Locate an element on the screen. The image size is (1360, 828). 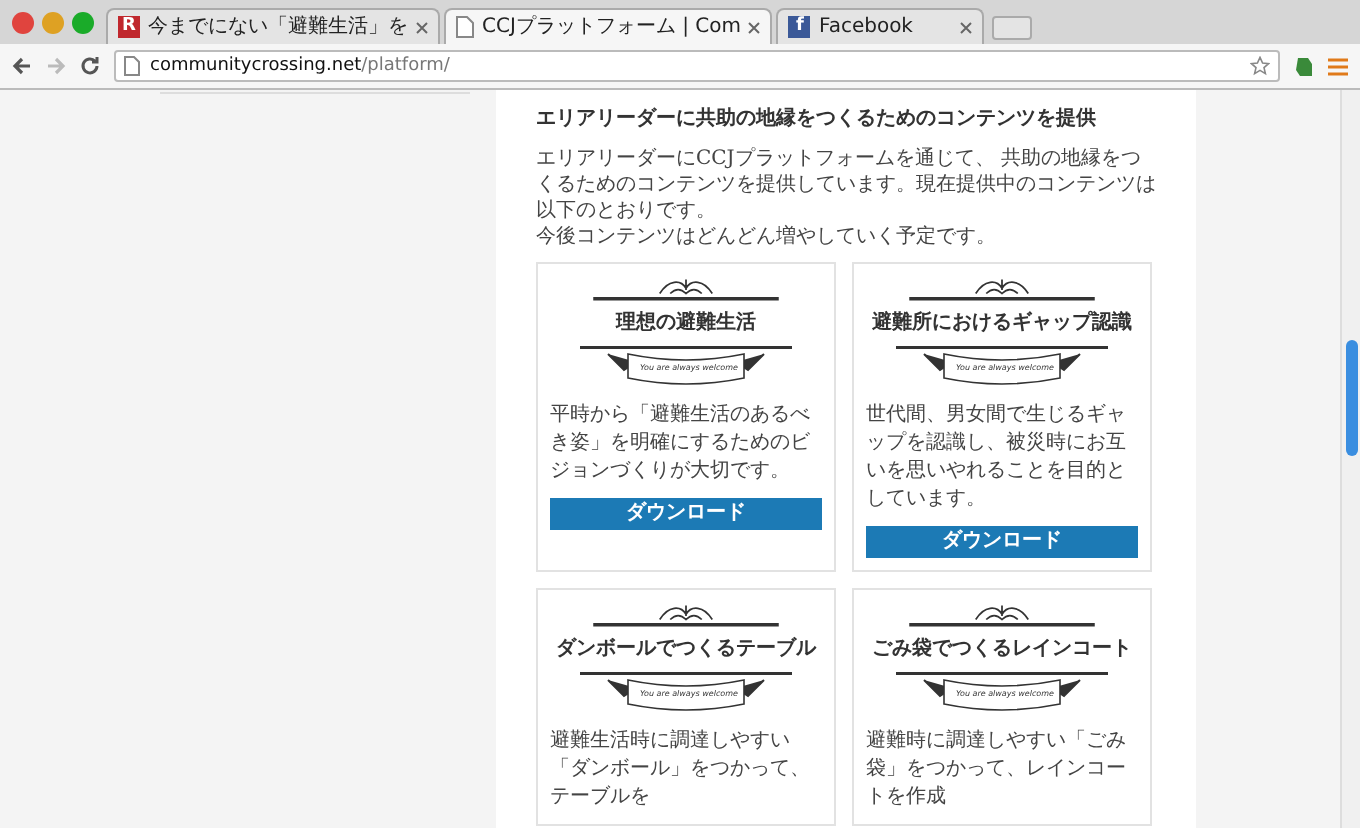
card-title: ダンボールでつくるテーブル is located at coordinates (686, 649).